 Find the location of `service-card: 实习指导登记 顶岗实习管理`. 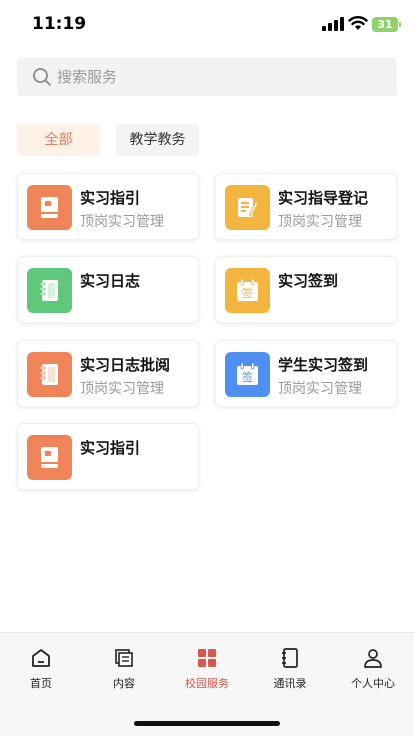

service-card: 实习指导登记 顶岗实习管理 is located at coordinates (306, 206).